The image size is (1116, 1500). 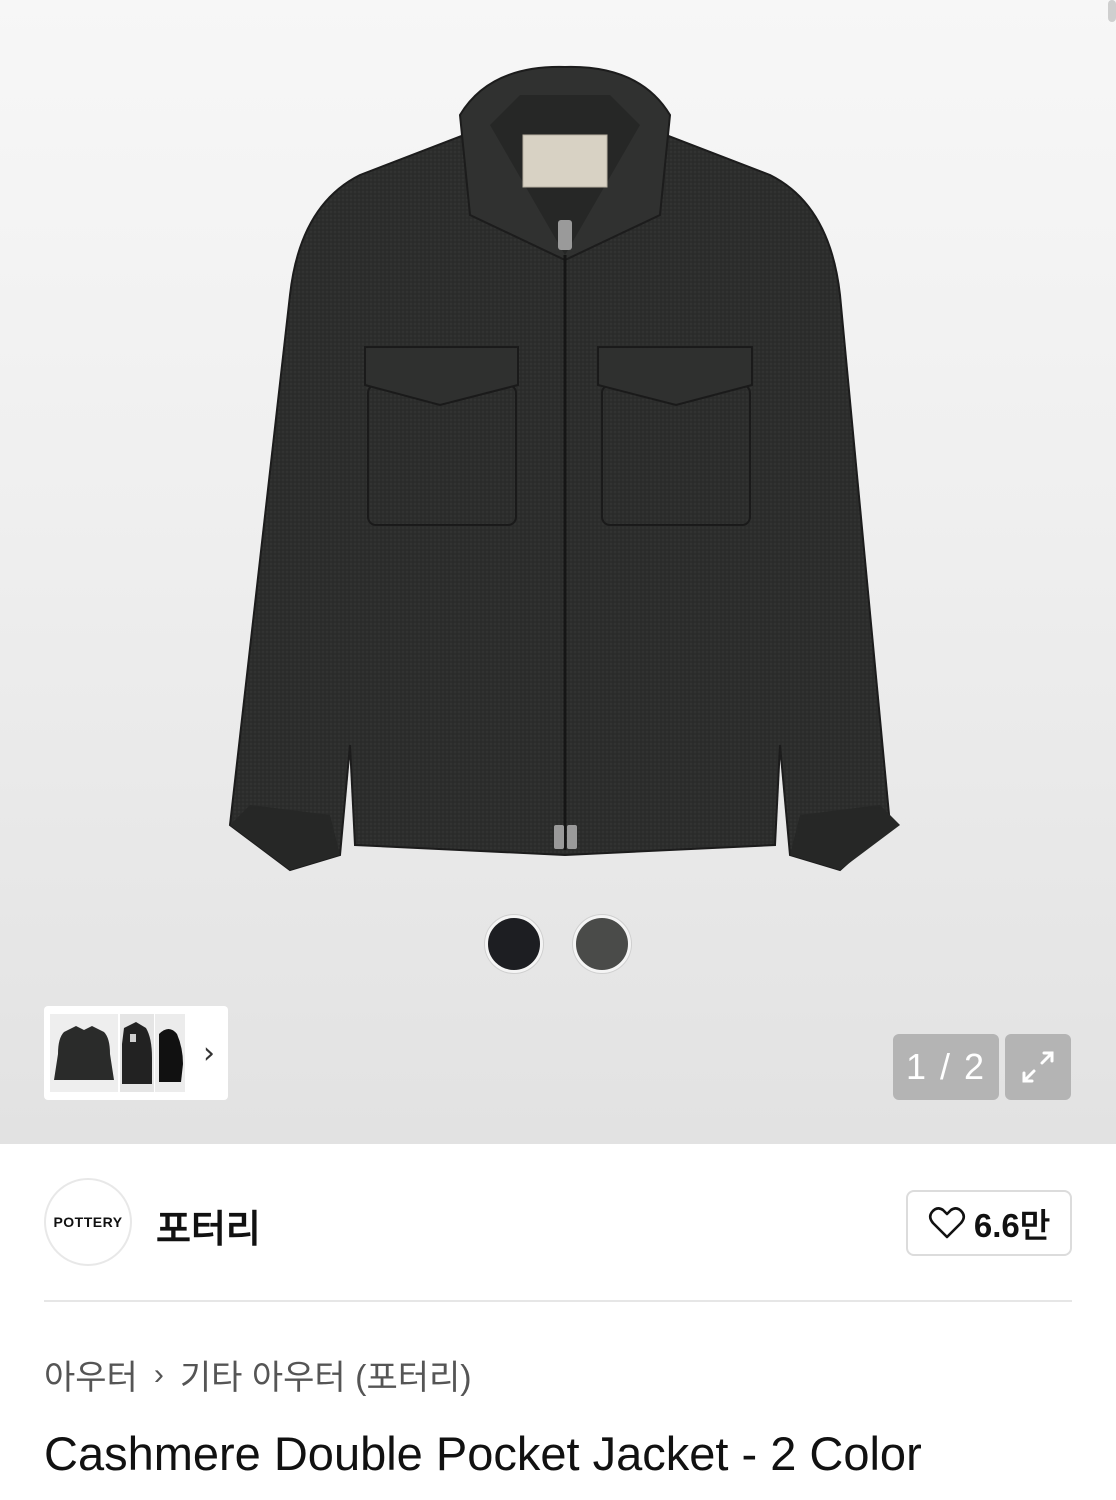 I want to click on brand-name: 포터리, so click(x=208, y=1225).